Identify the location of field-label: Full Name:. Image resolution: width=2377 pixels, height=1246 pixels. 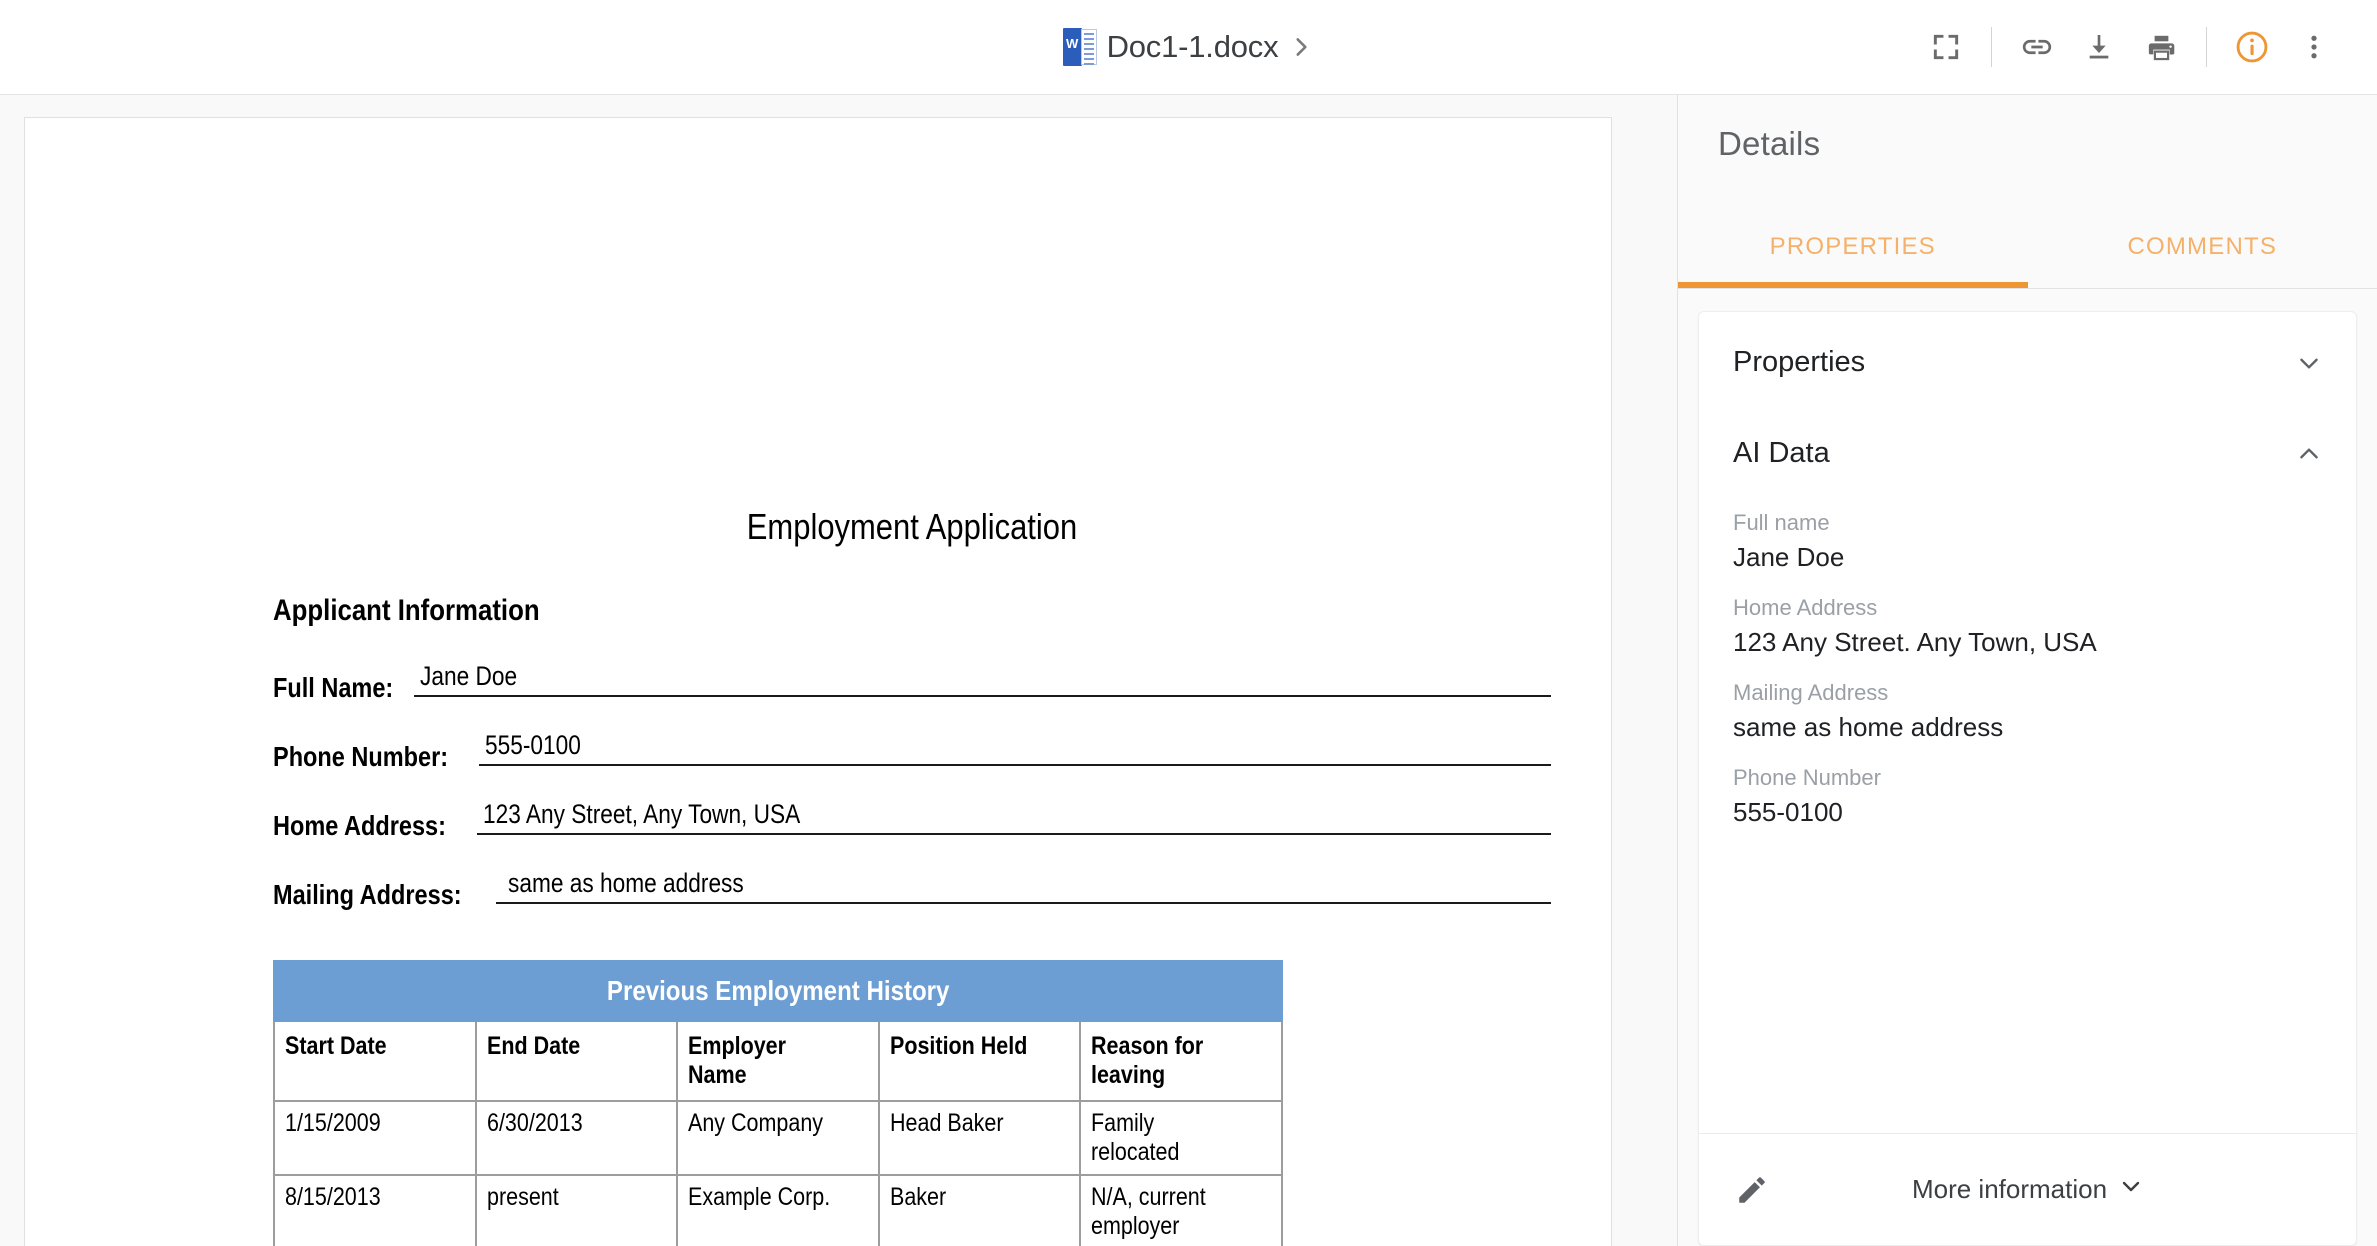
(333, 687).